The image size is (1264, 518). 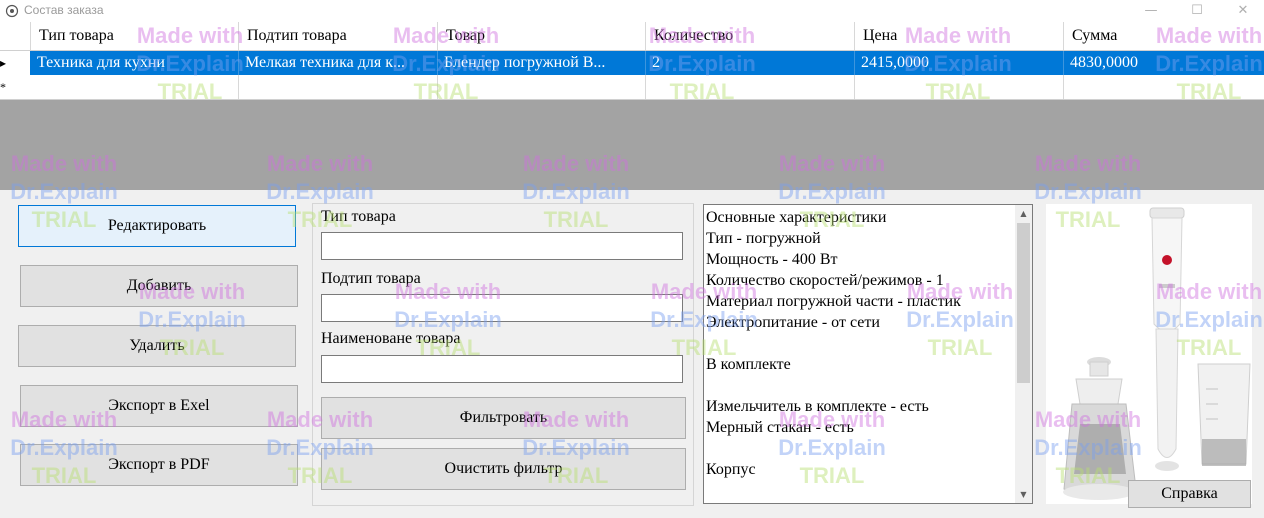 I want to click on description-line: В комплекте, so click(x=748, y=364).